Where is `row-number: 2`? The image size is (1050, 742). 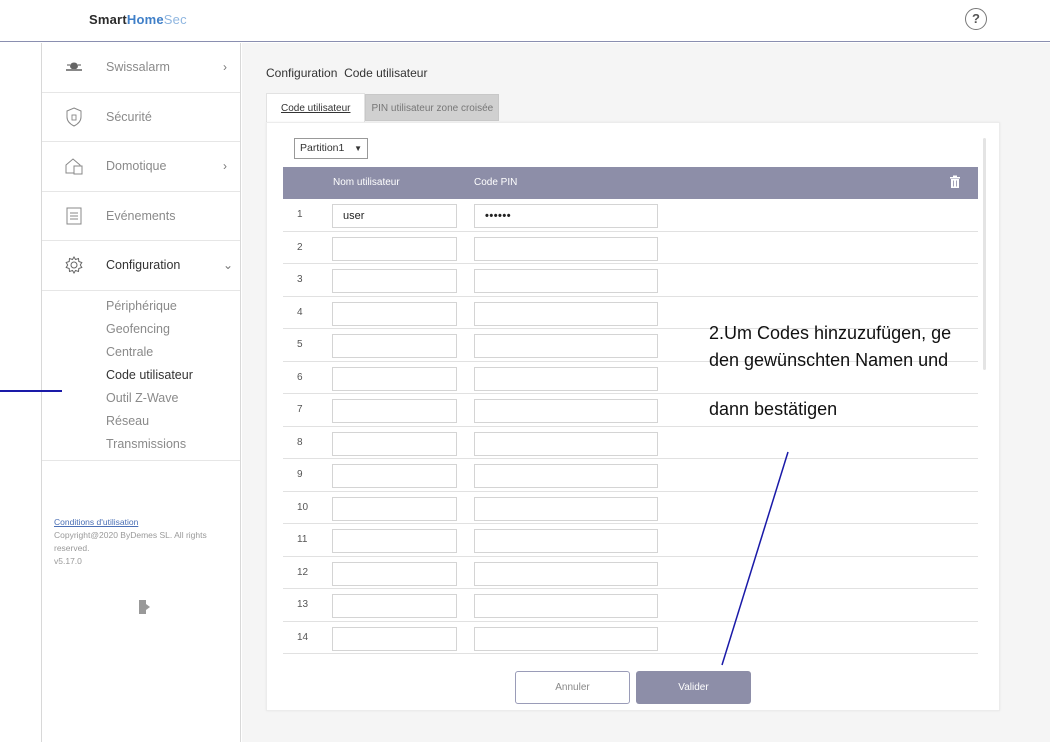 row-number: 2 is located at coordinates (300, 247).